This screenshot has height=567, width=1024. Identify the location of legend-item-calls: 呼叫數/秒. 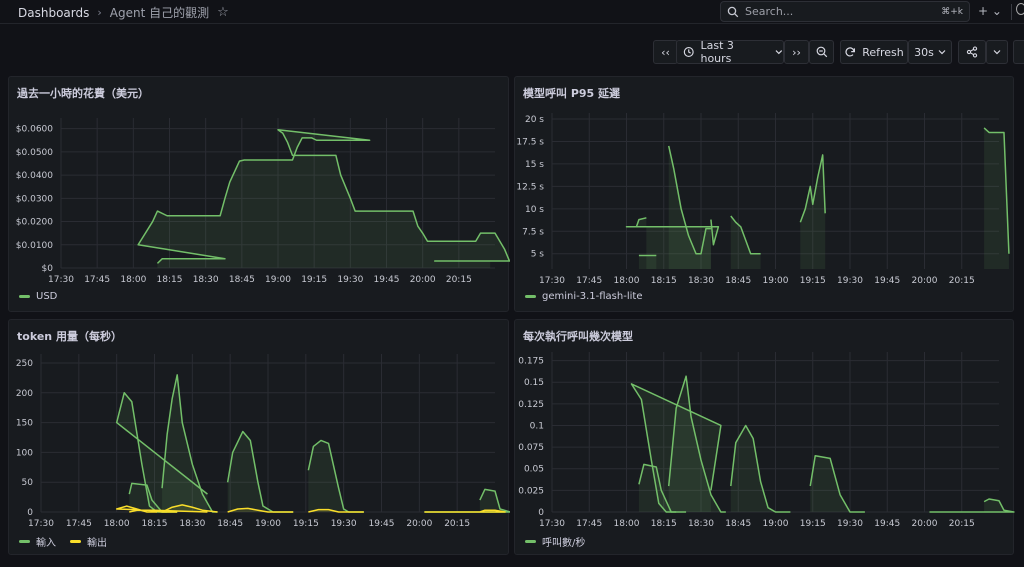
(555, 541).